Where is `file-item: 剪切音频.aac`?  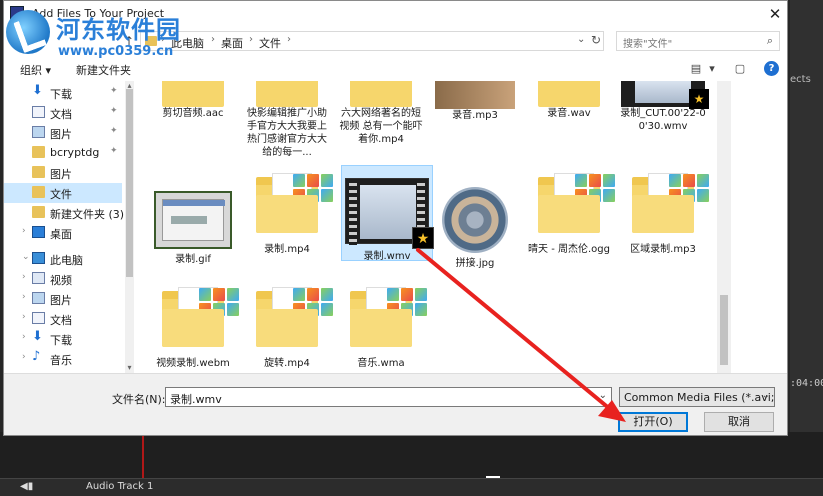 file-item: 剪切音频.aac is located at coordinates (193, 100).